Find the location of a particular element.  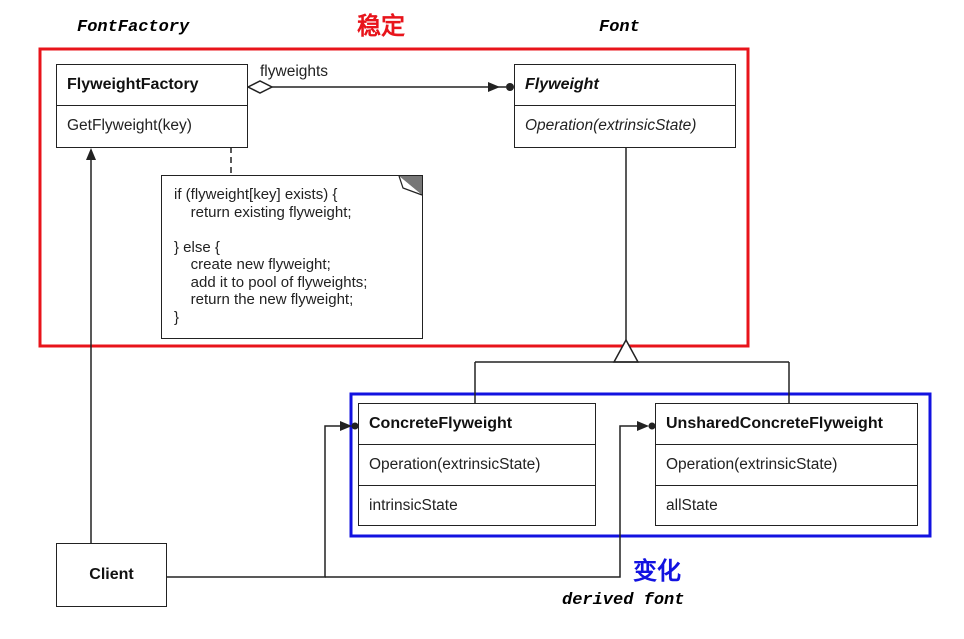

class-name: UnsharedConcreteFlyweight is located at coordinates (774, 423).